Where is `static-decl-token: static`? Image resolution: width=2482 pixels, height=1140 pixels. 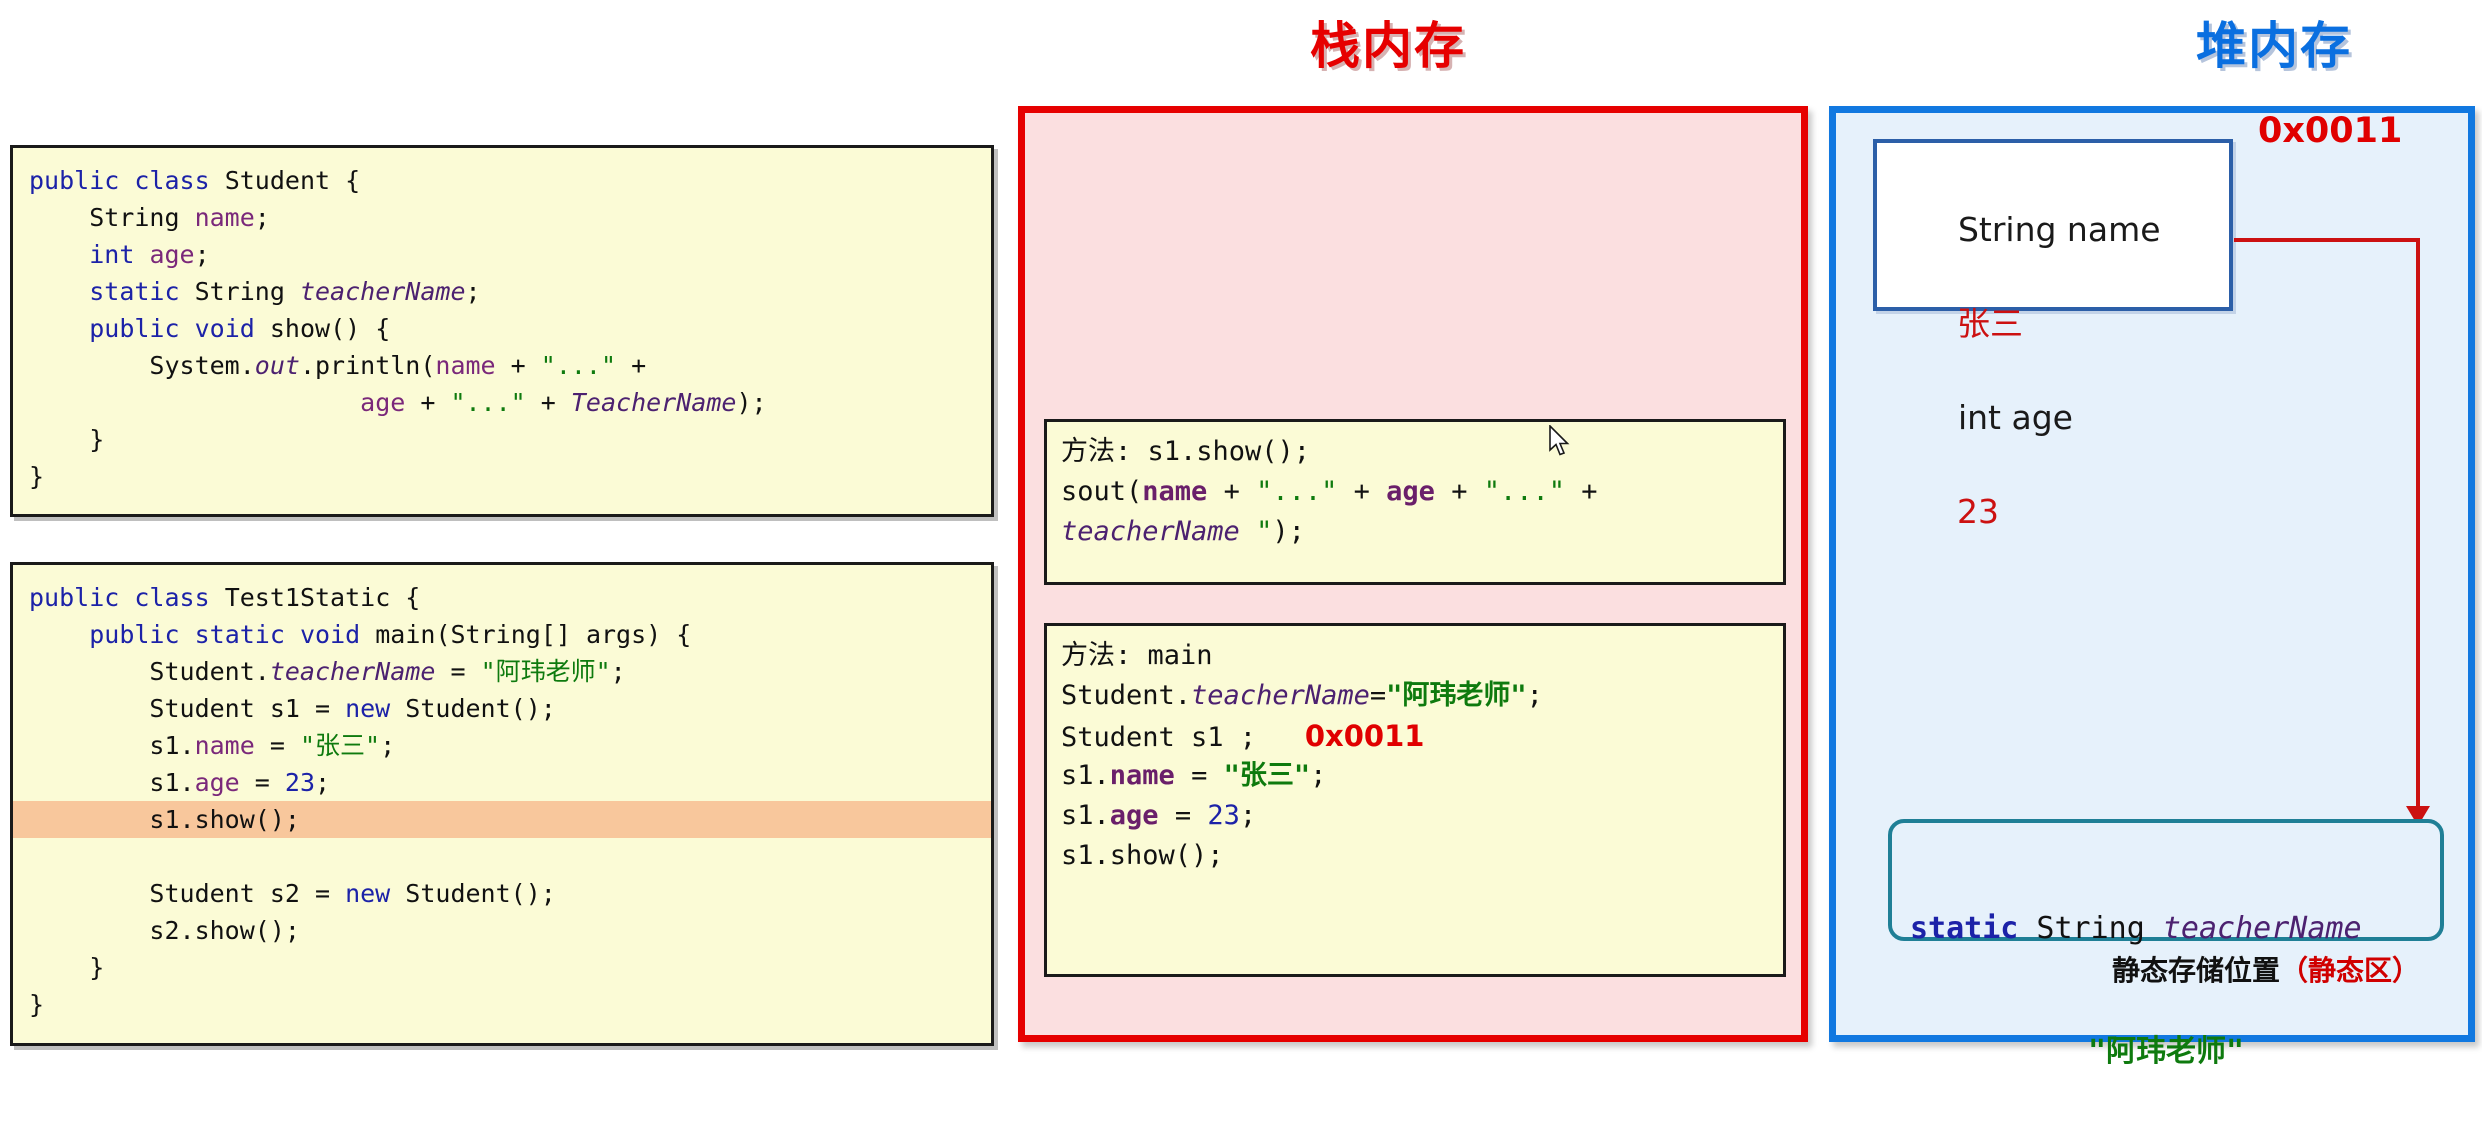 static-decl-token: static is located at coordinates (1964, 928).